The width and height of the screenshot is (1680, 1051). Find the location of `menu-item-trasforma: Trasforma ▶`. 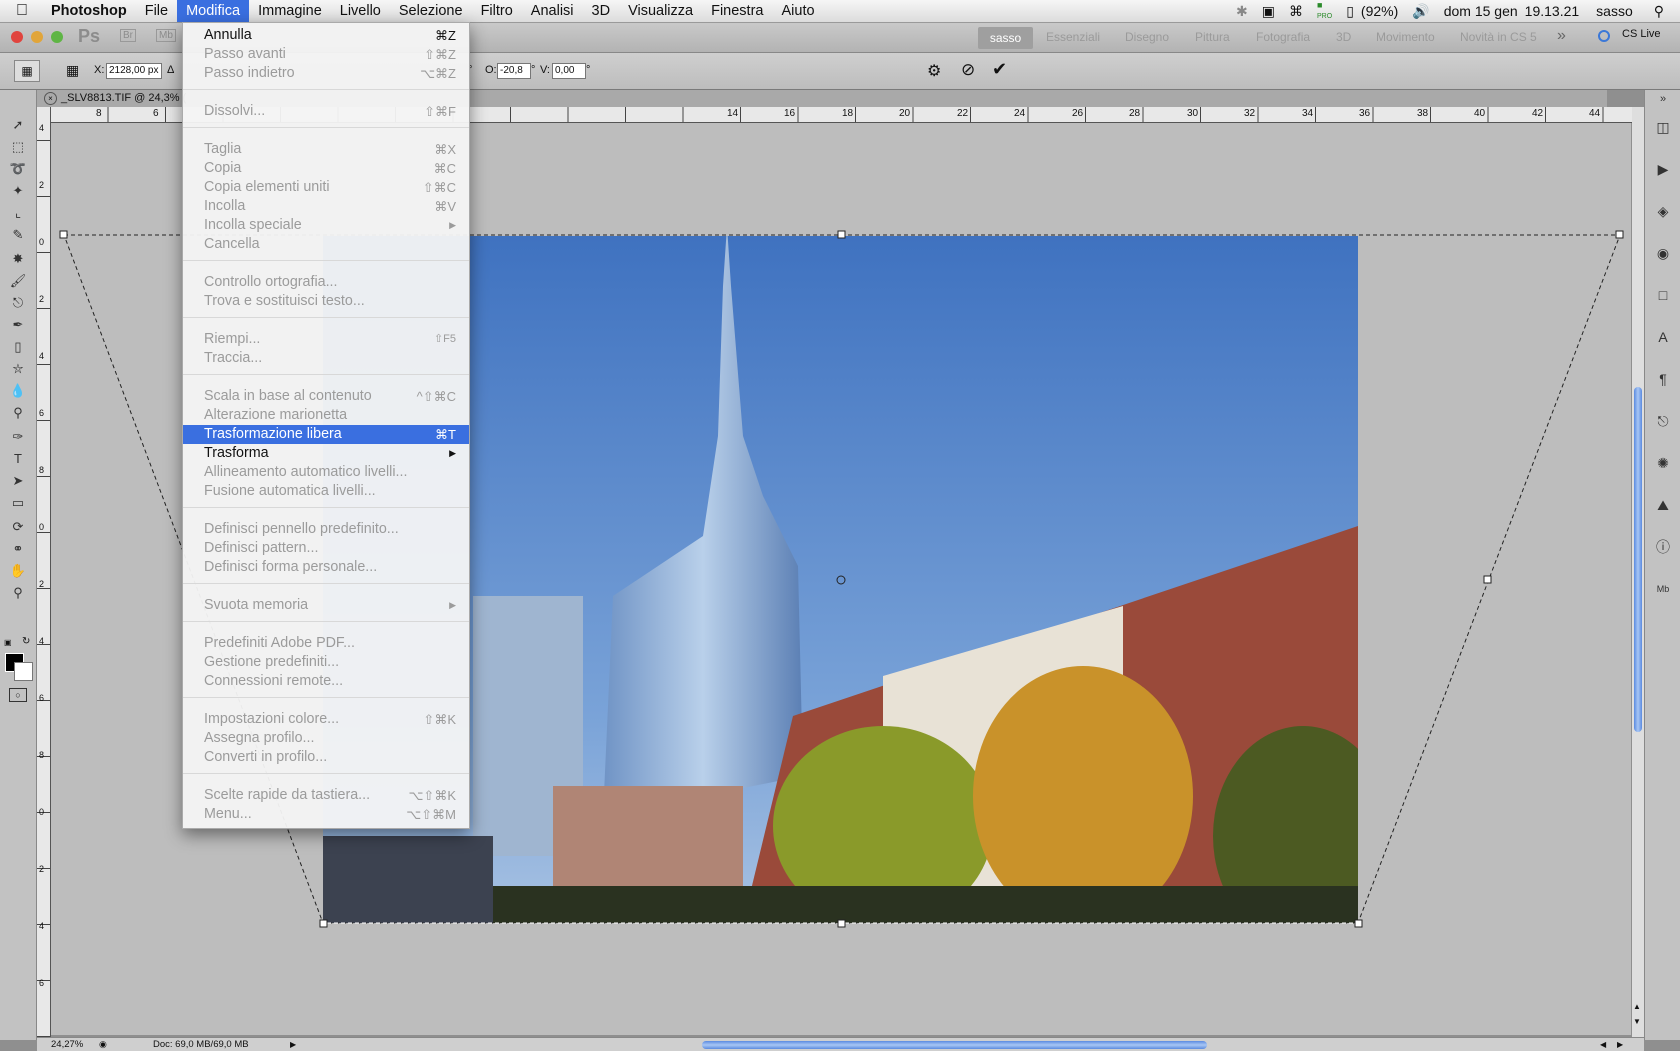

menu-item-trasforma: Trasforma ▶ is located at coordinates (326, 453).